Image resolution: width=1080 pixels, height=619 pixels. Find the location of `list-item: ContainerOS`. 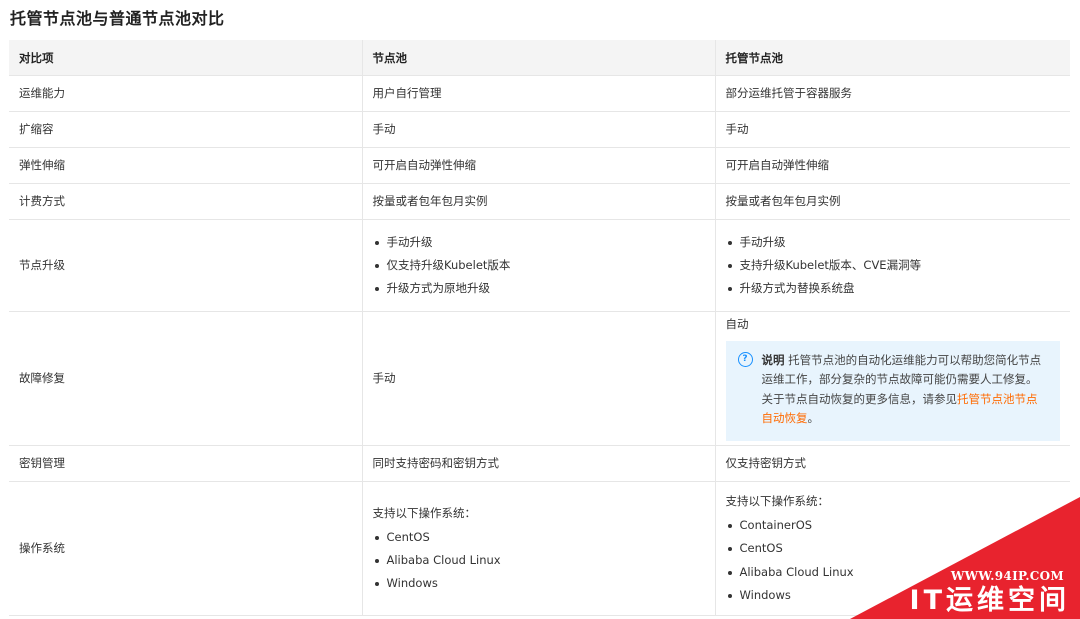

list-item: ContainerOS is located at coordinates (893, 525).